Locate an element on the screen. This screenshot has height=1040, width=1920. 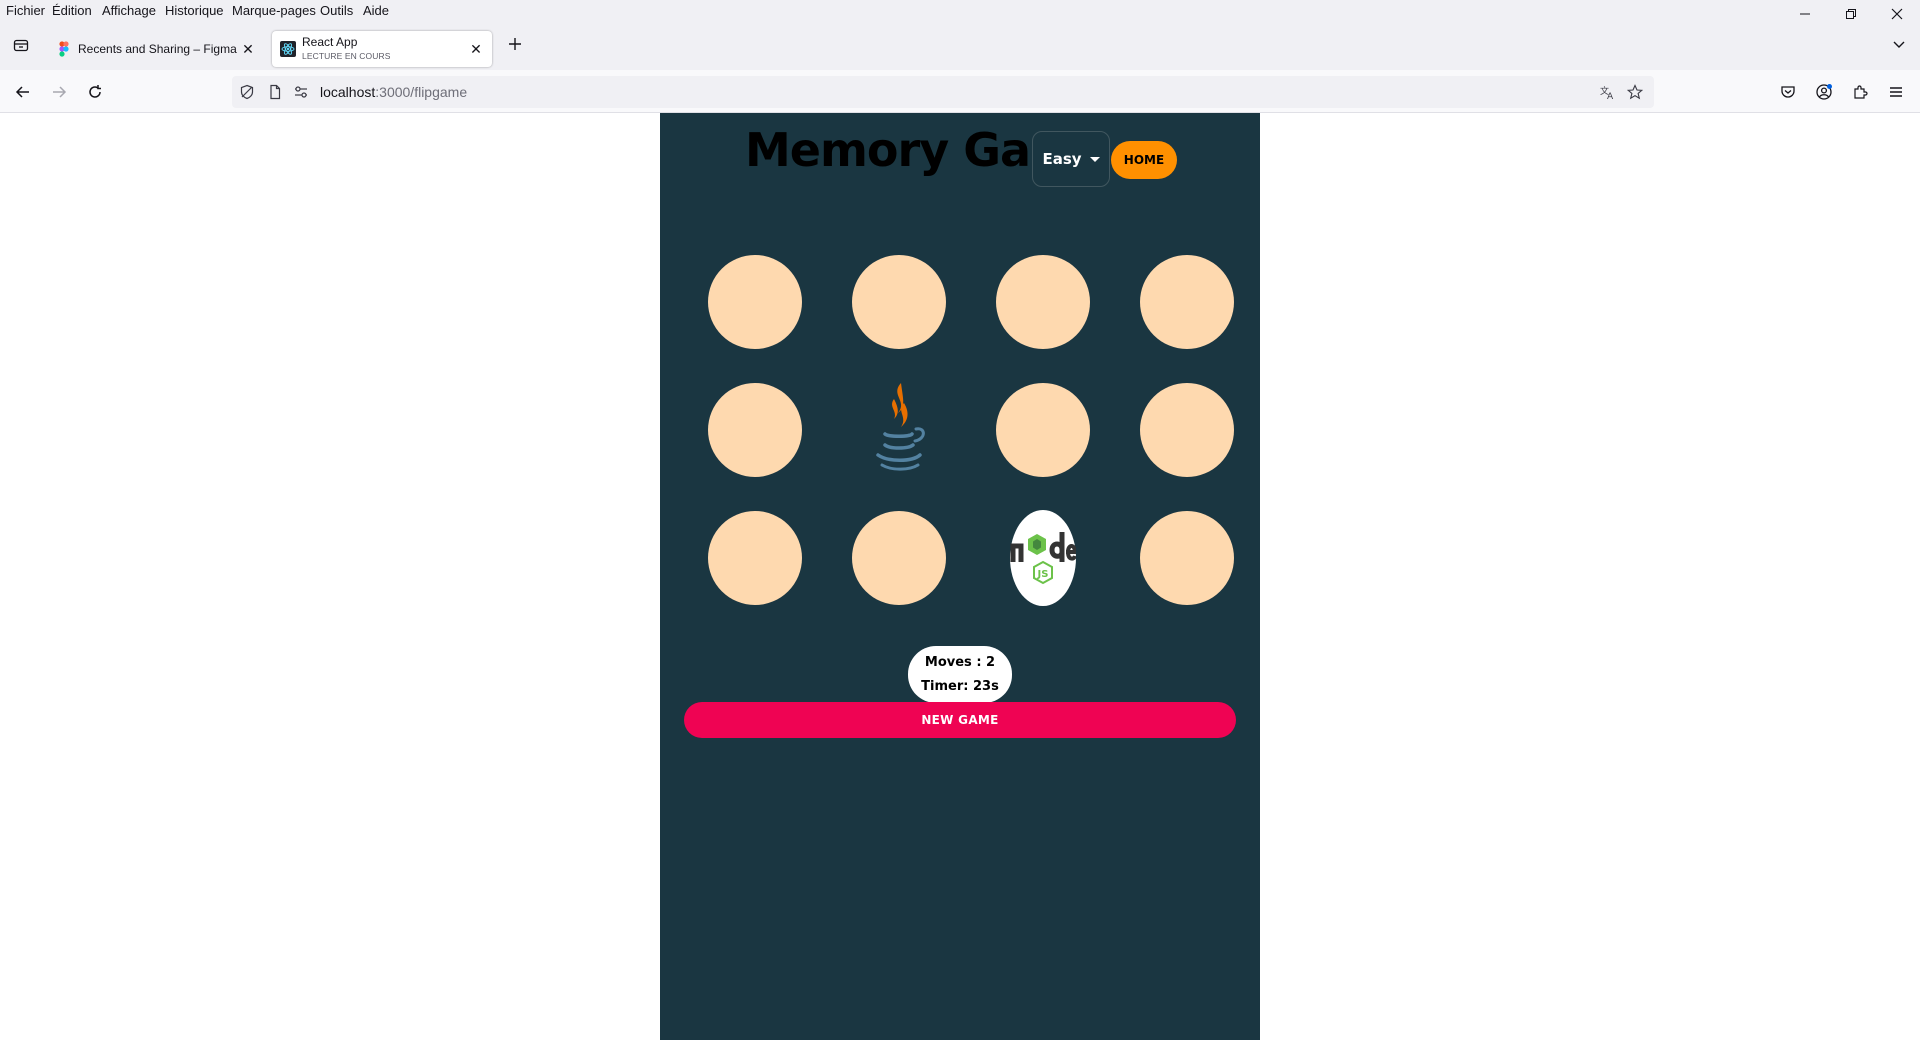
difficulty-dropdown: Easy is located at coordinates (1071, 159).